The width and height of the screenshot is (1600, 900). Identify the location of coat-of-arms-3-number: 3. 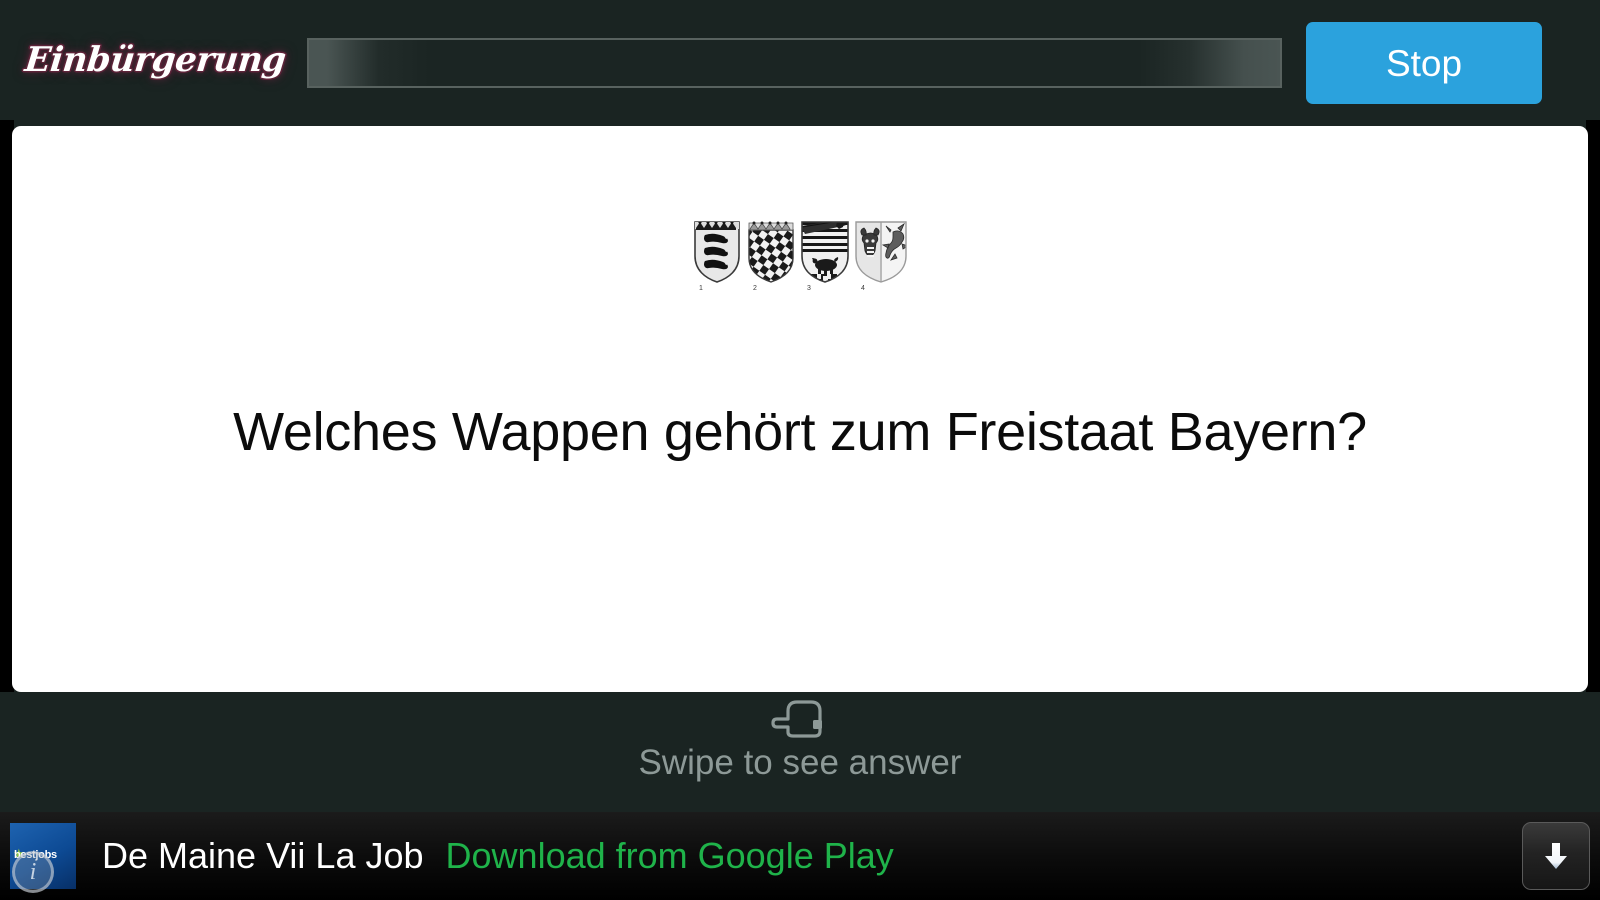
(809, 288).